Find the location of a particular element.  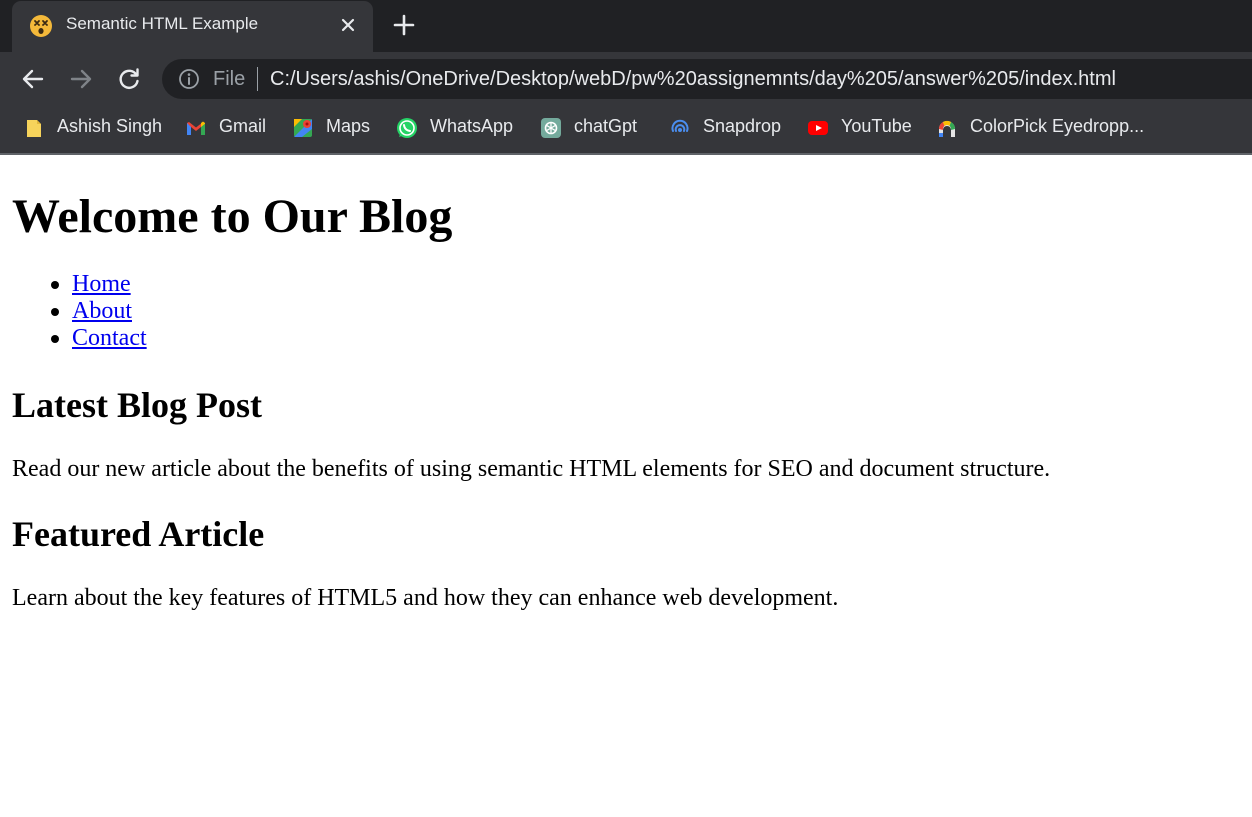

bookmark-label: WhatsApp is located at coordinates (472, 126).